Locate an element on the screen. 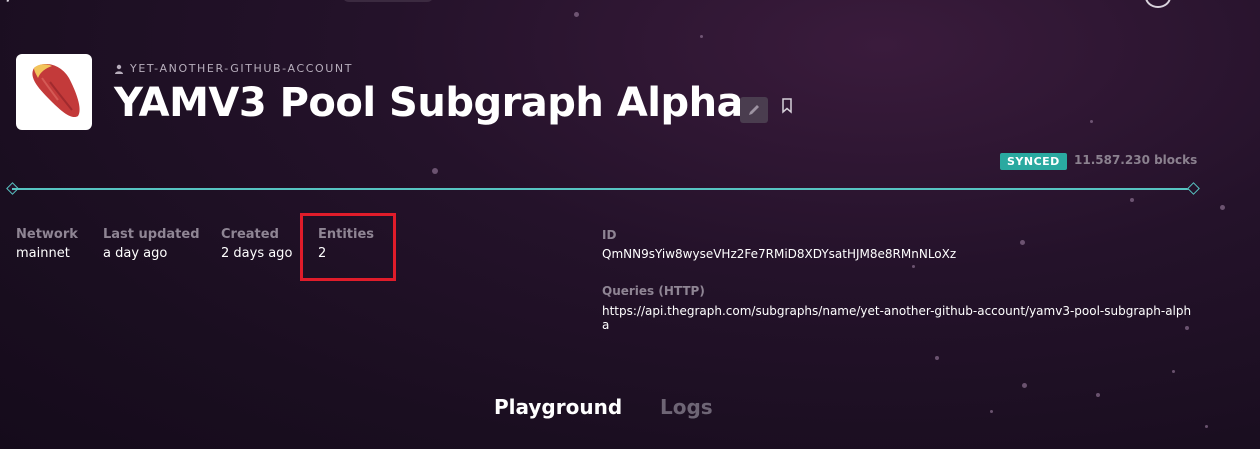 This screenshot has width=1260, height=449. edit-button is located at coordinates (754, 110).